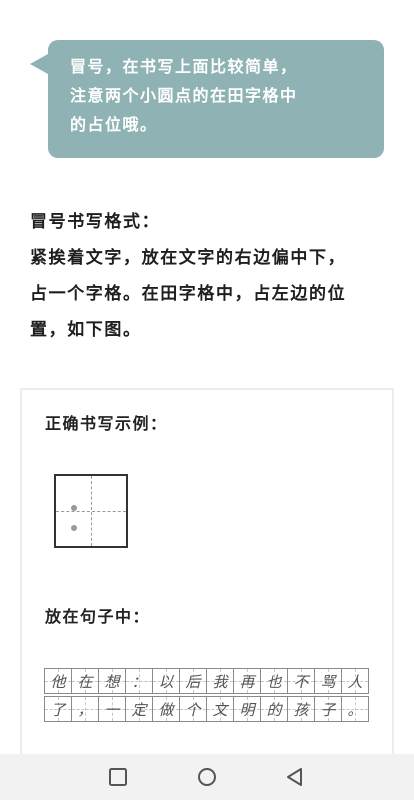  I want to click on grid-cell: 也, so click(274, 681).